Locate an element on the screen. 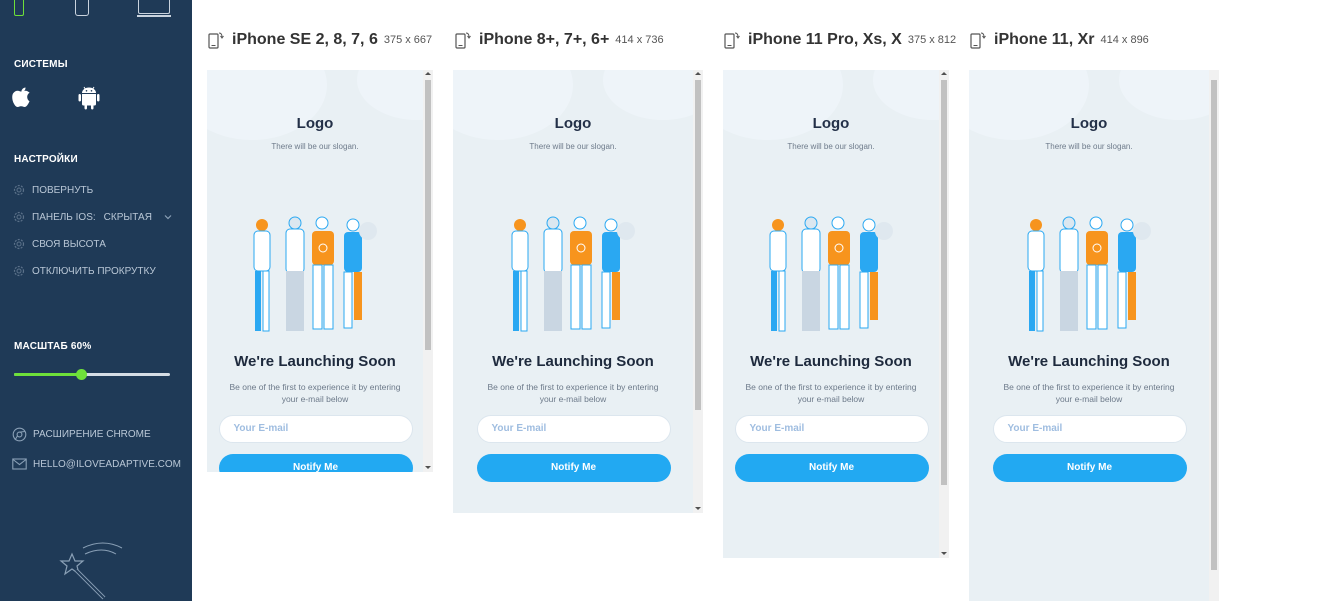 The image size is (1326, 601). scale-slider is located at coordinates (92, 374).